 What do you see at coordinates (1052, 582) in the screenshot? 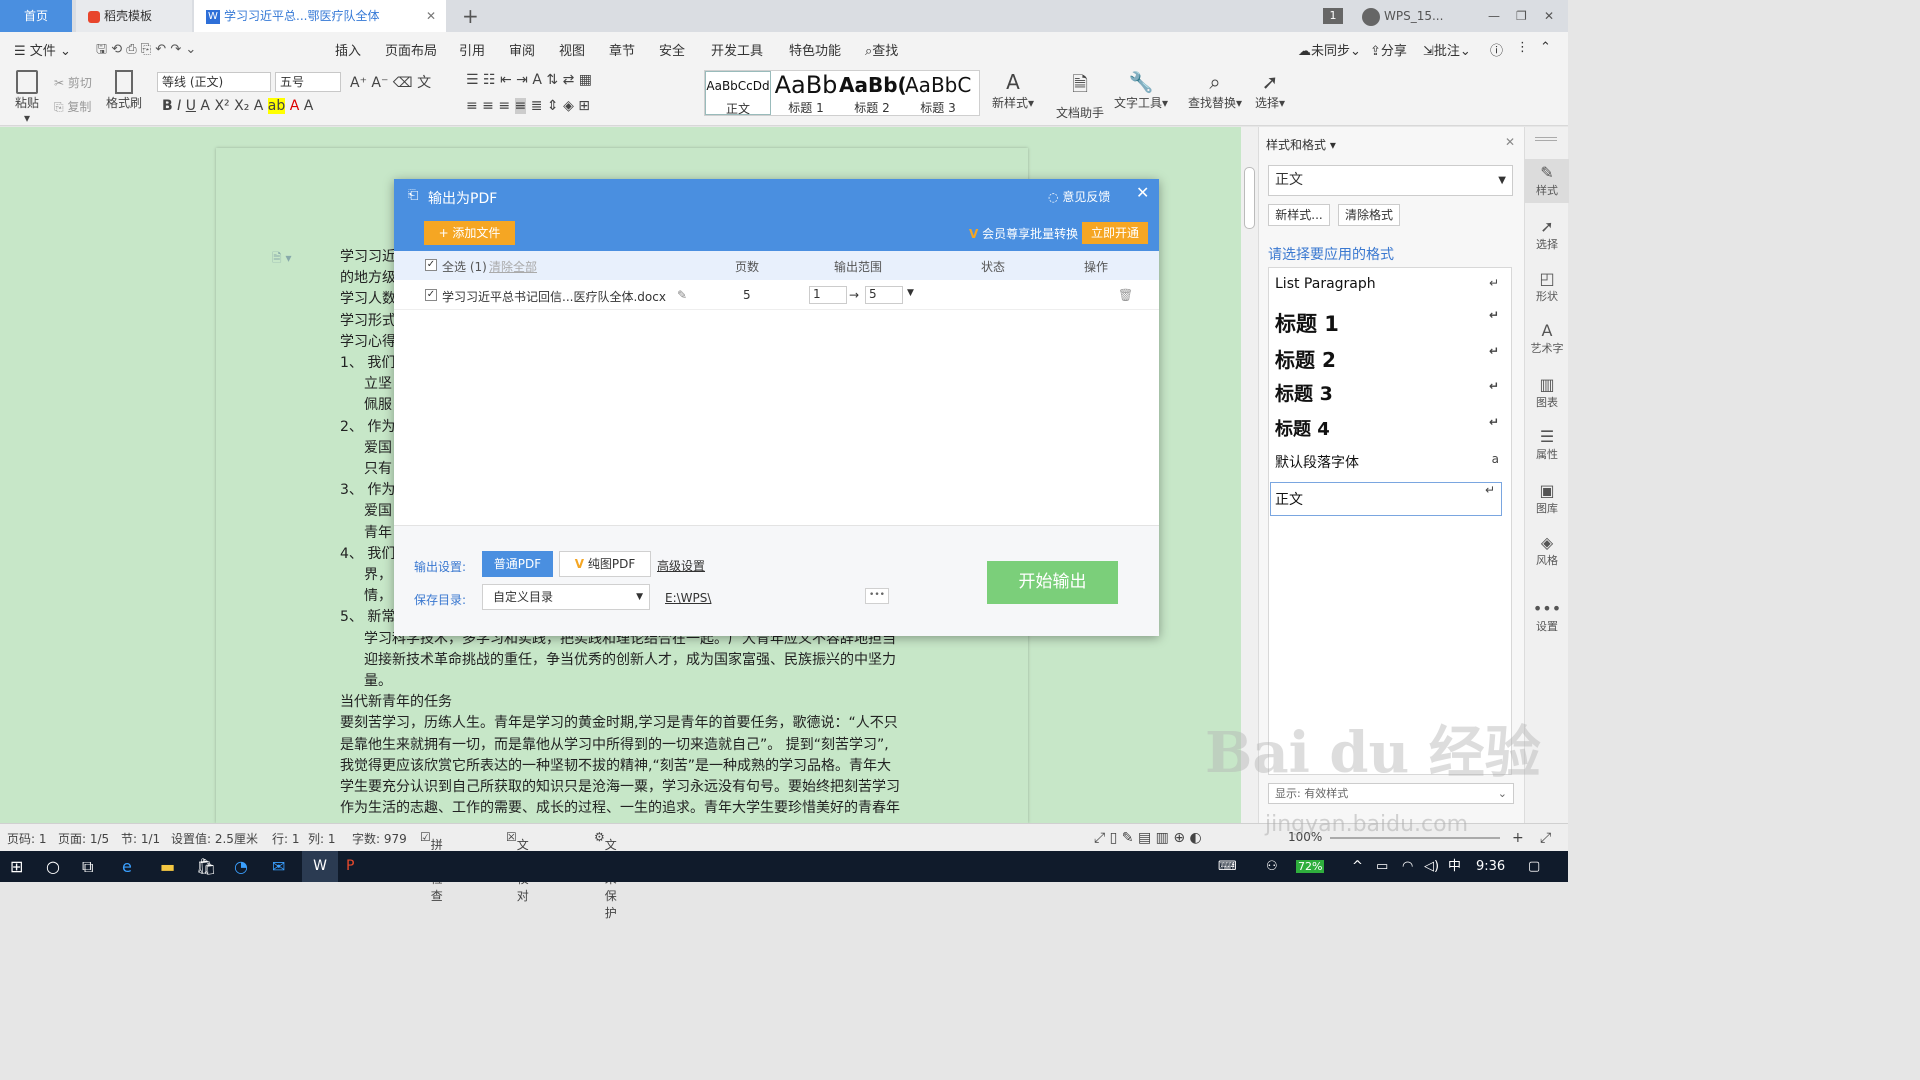
I see `start-export-button: 开始输出` at bounding box center [1052, 582].